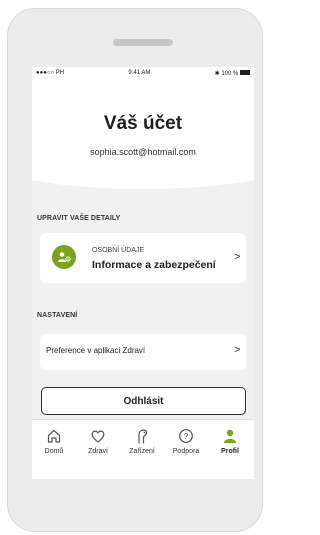 Image resolution: width=320 pixels, height=535 pixels. What do you see at coordinates (230, 436) in the screenshot?
I see `profile-icon` at bounding box center [230, 436].